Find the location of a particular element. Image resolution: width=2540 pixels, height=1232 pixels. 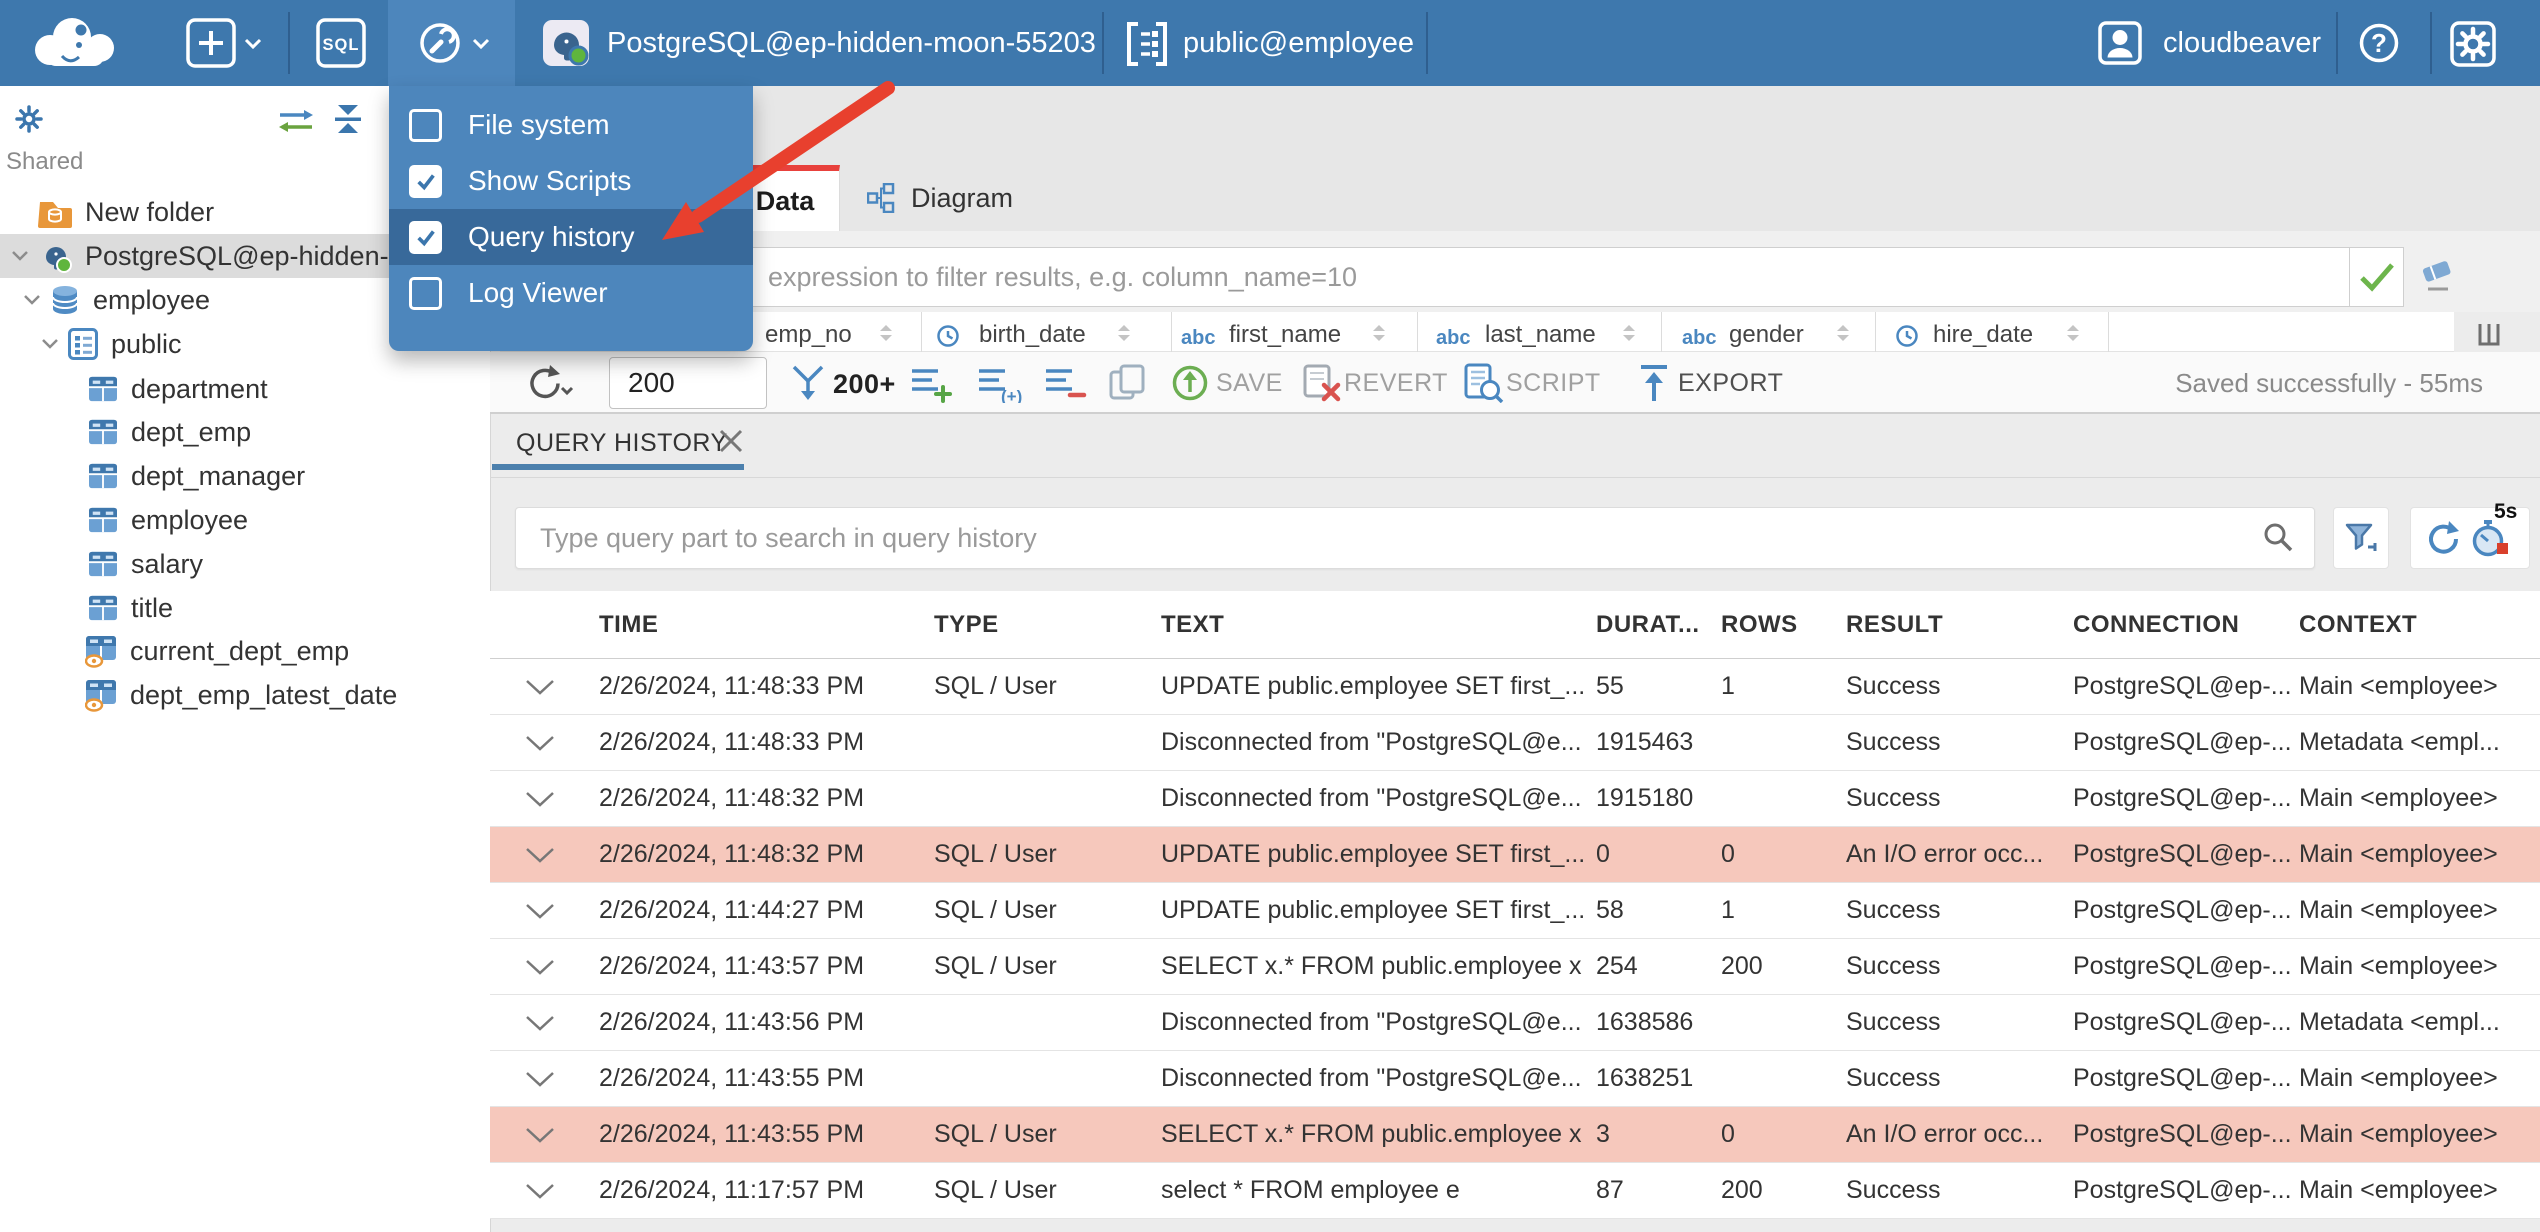

menu-item-query-history: Query history is located at coordinates (571, 237).